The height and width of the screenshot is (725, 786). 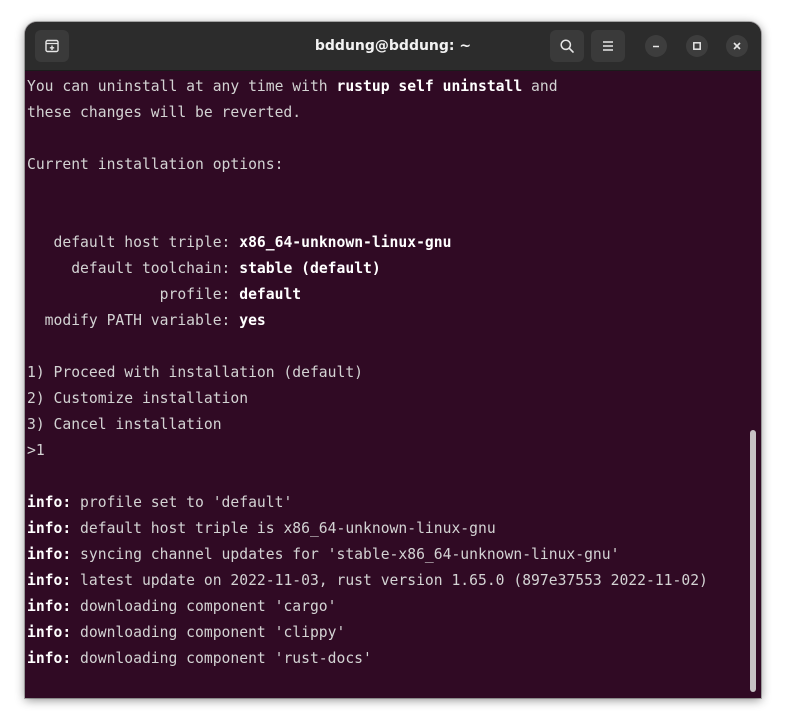 I want to click on menu-choice: 2) Customize installation, so click(x=138, y=398).